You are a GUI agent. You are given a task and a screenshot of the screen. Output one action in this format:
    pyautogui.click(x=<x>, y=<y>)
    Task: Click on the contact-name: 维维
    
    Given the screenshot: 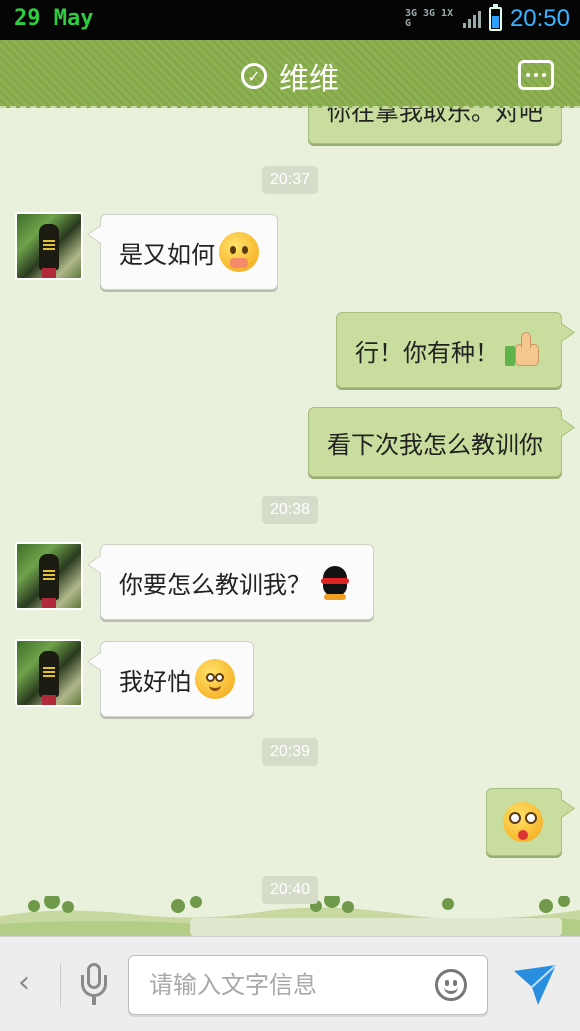 What is the action you would take?
    pyautogui.click(x=309, y=79)
    